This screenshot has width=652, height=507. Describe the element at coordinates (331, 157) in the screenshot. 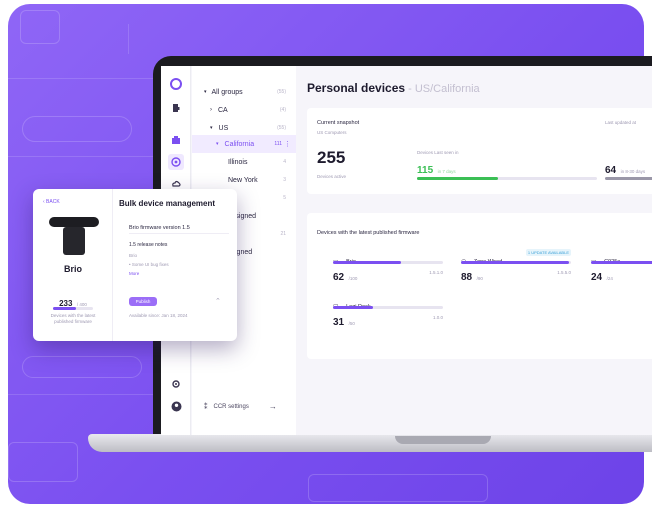

I see `active-devices-count: 255` at that location.